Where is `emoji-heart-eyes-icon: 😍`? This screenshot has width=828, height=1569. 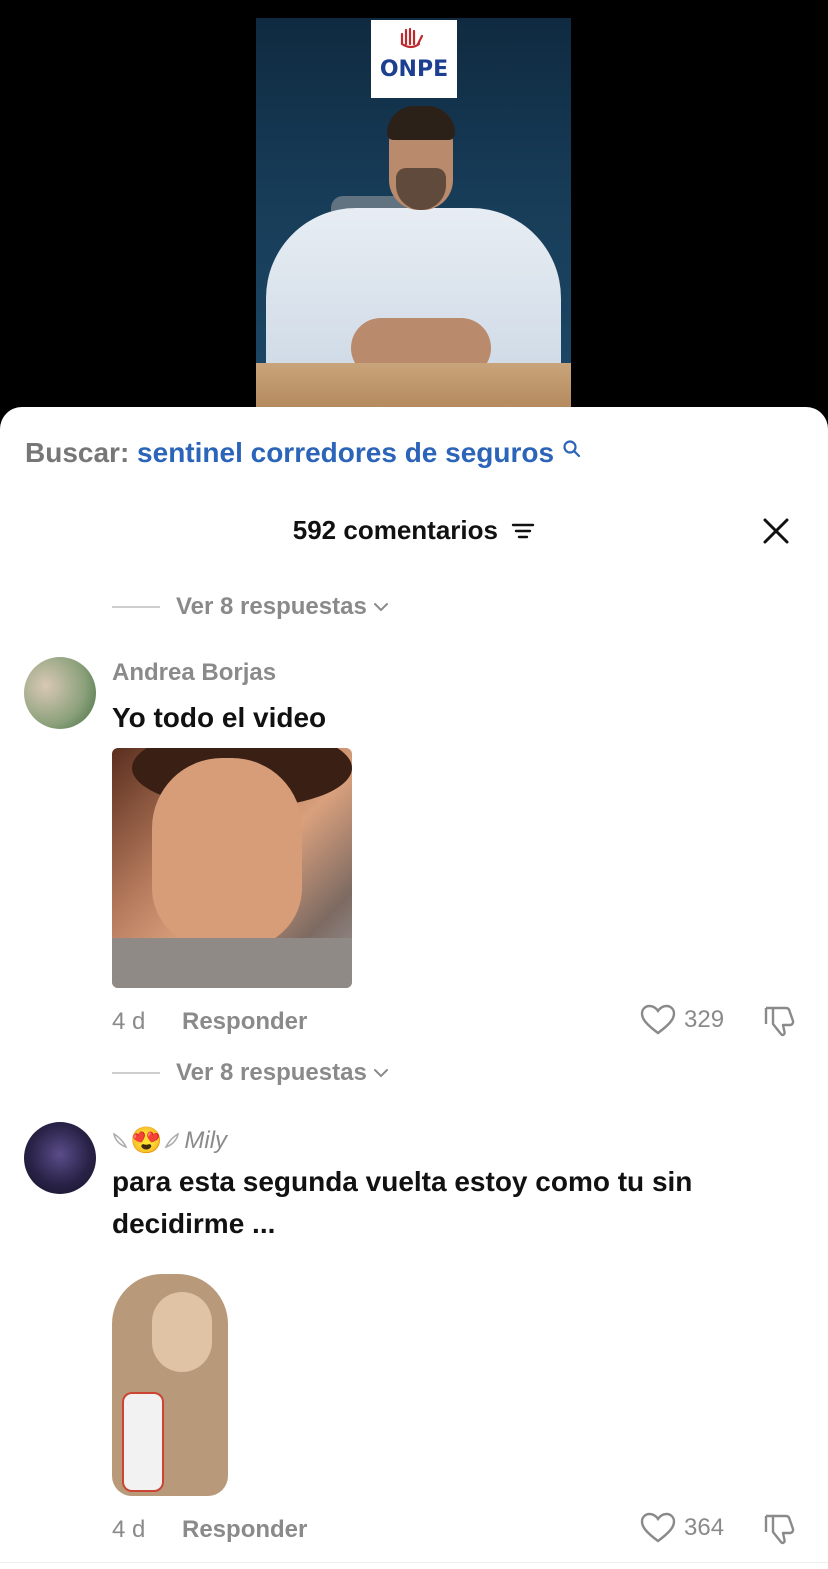
emoji-heart-eyes-icon: 😍 is located at coordinates (146, 1140).